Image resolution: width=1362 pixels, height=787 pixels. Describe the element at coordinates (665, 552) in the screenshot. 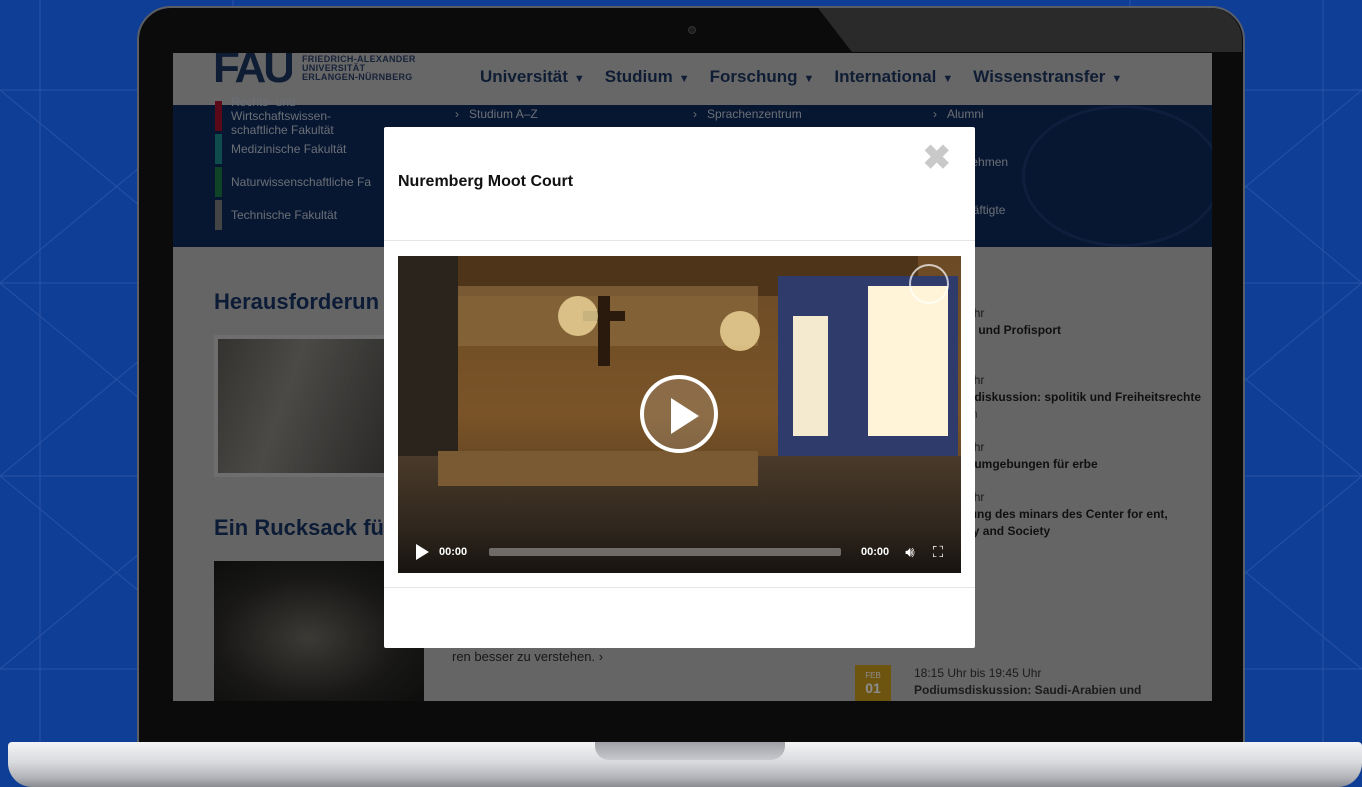

I see `progress-bar` at that location.